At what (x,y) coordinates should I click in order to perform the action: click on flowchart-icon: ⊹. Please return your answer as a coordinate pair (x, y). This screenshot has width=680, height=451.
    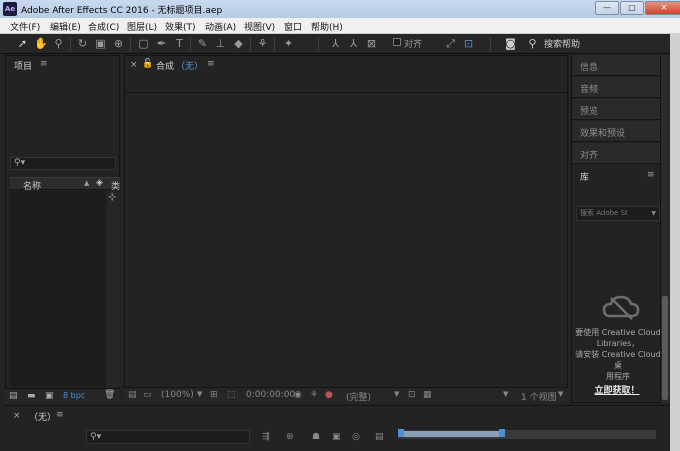
    Looking at the image, I should click on (112, 197).